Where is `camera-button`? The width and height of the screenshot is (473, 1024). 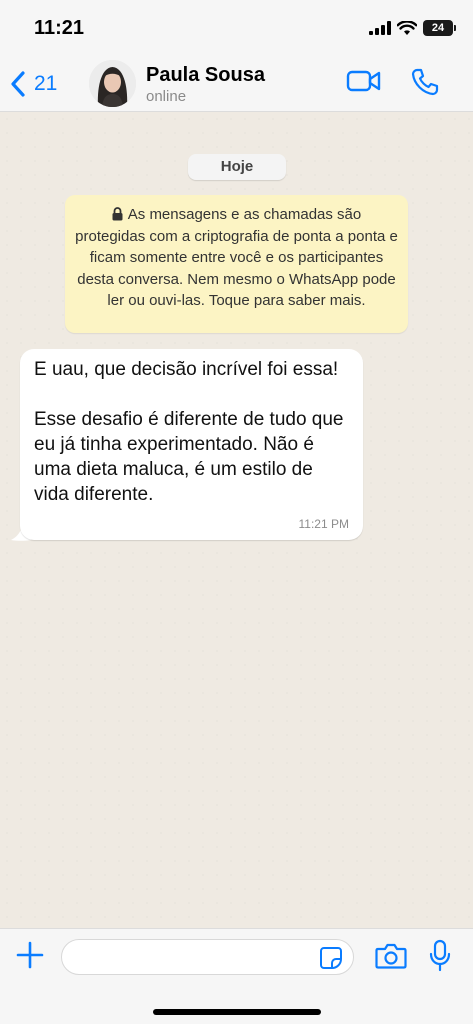 camera-button is located at coordinates (391, 958).